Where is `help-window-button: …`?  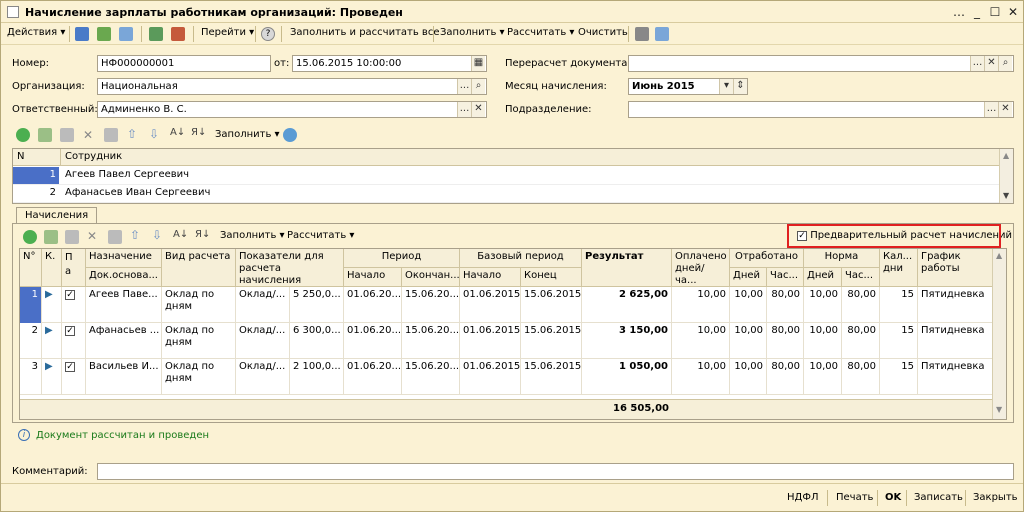 help-window-button: … is located at coordinates (959, 12).